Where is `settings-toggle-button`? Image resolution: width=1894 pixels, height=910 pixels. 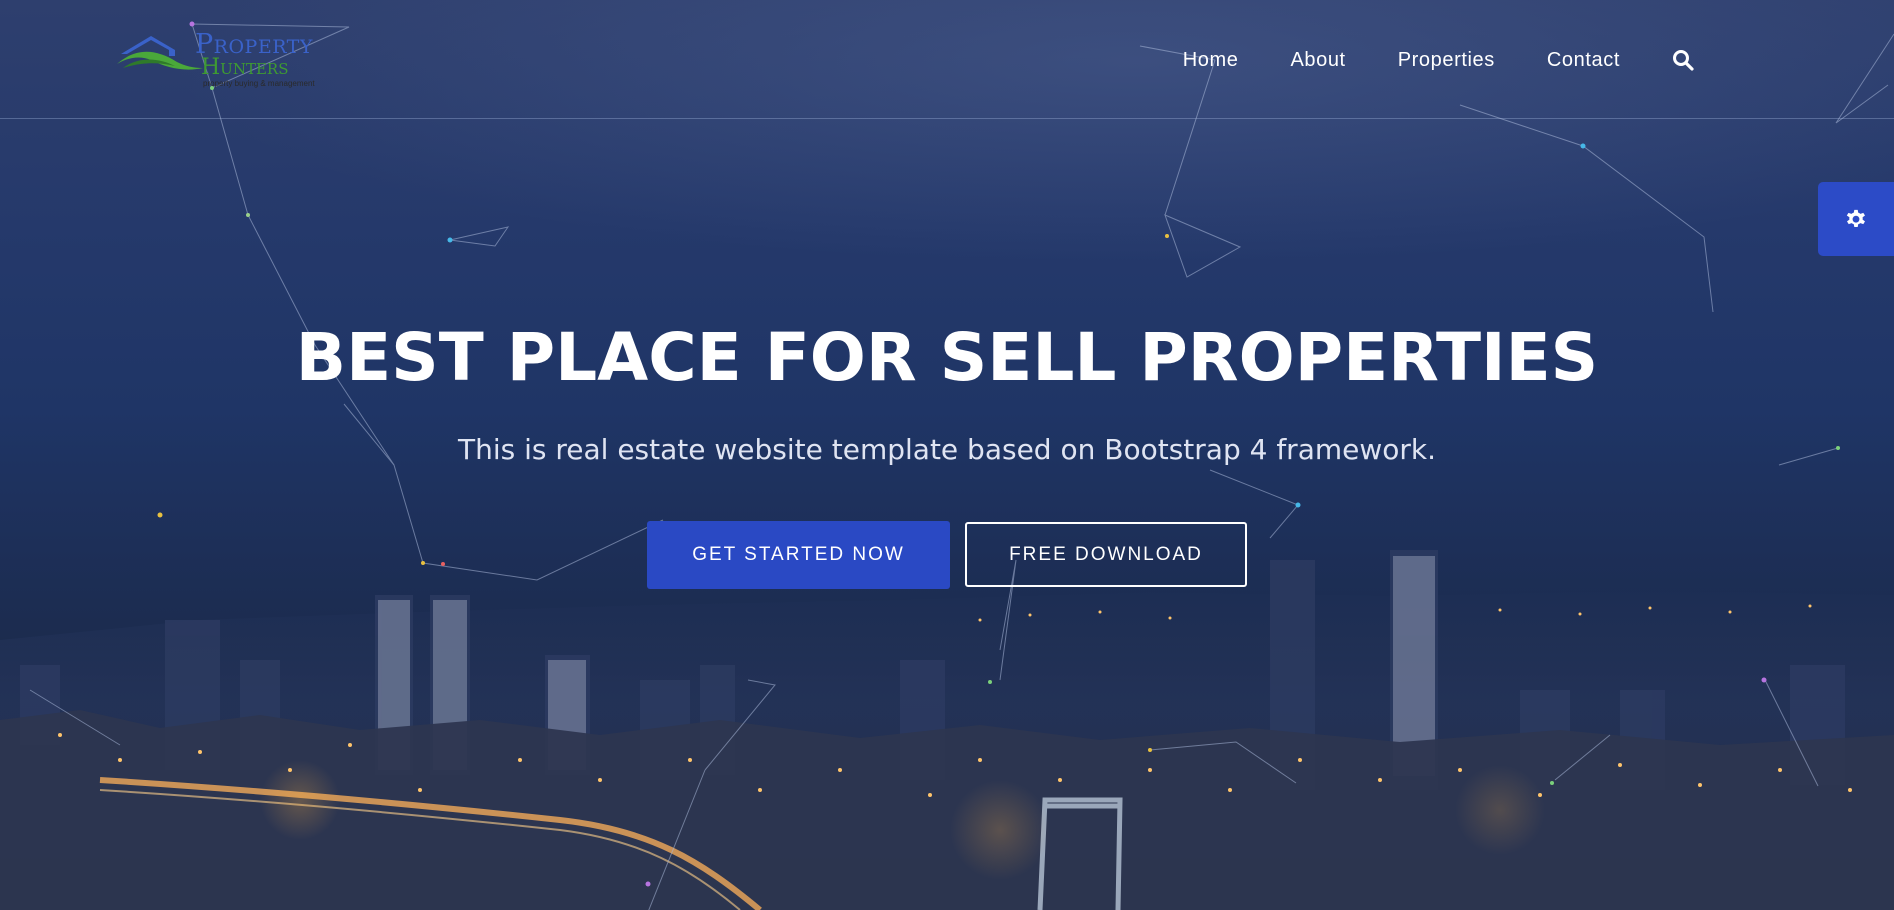
settings-toggle-button is located at coordinates (1856, 219).